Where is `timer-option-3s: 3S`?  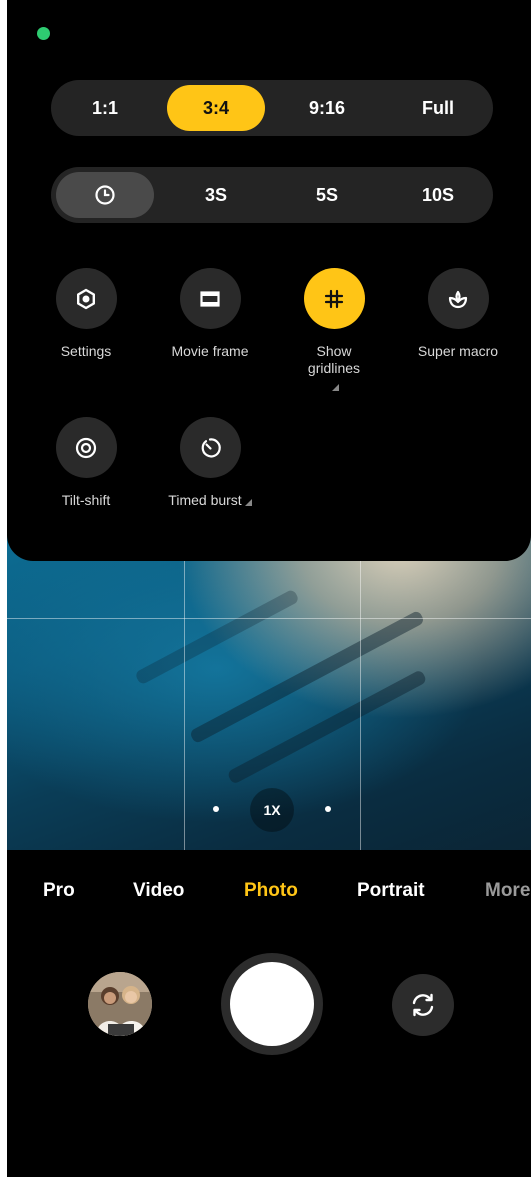
timer-option-3s: 3S is located at coordinates (216, 195).